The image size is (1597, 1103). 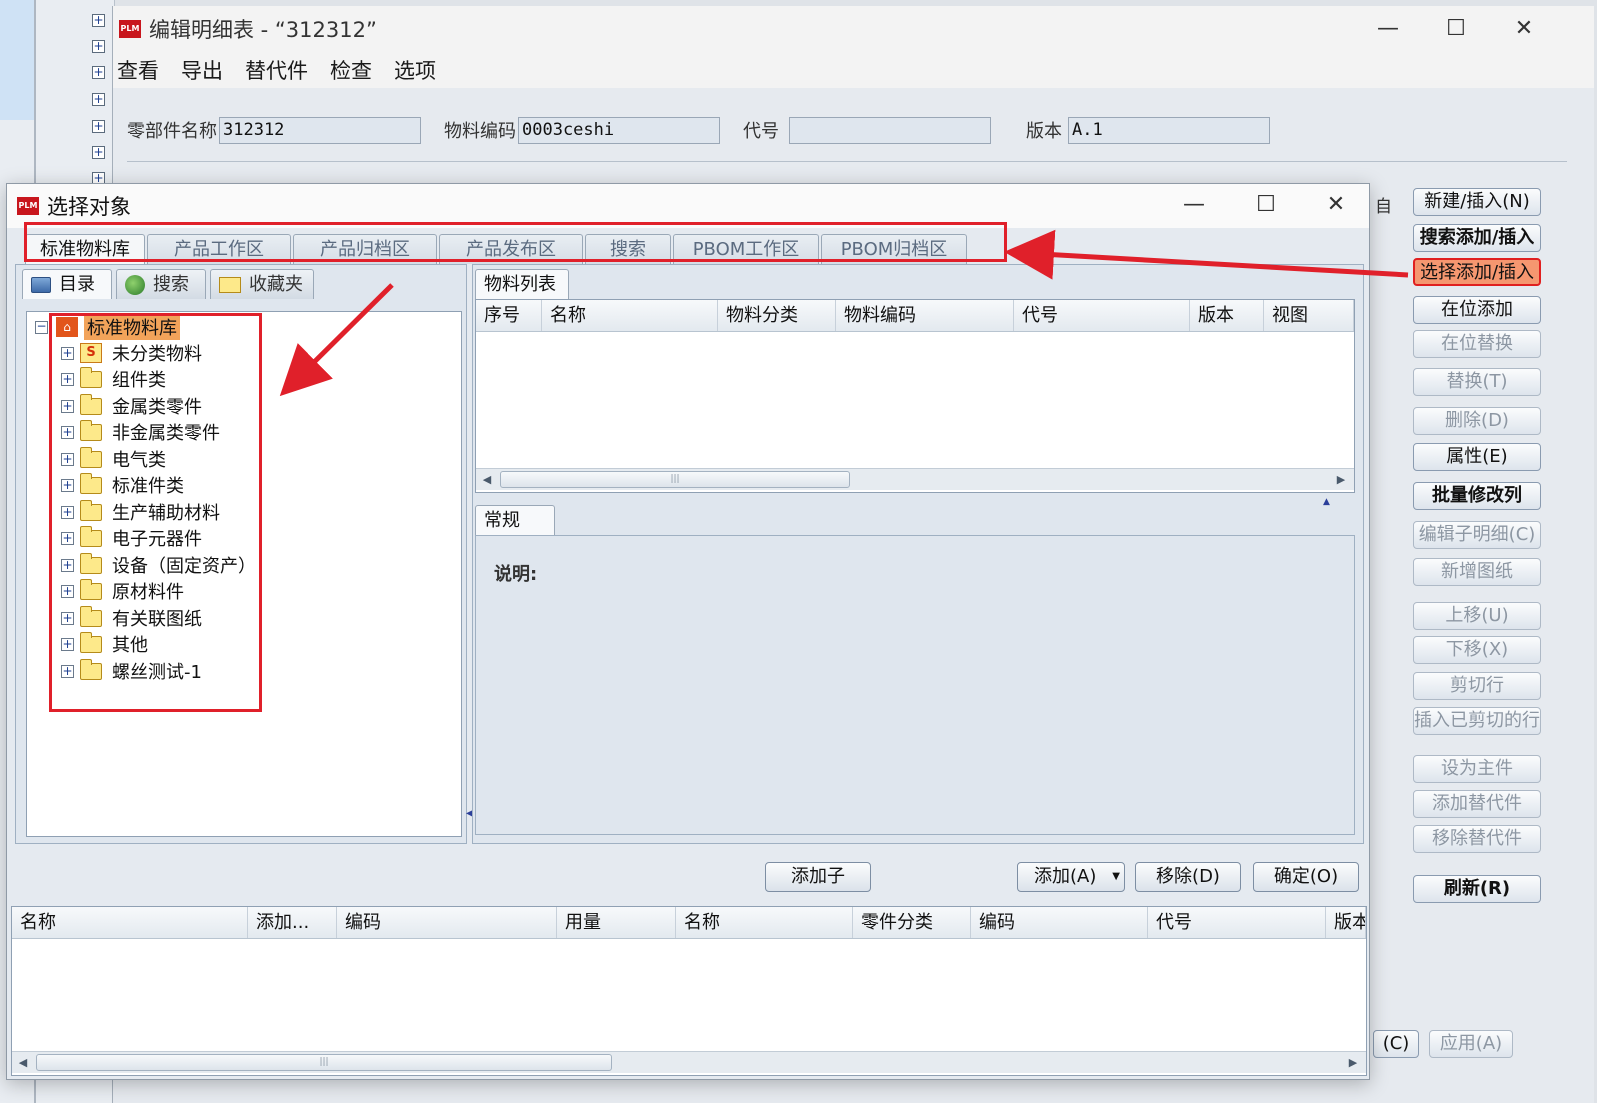 What do you see at coordinates (1206, 254) in the screenshot?
I see `annotation-arrow-to-tabs` at bounding box center [1206, 254].